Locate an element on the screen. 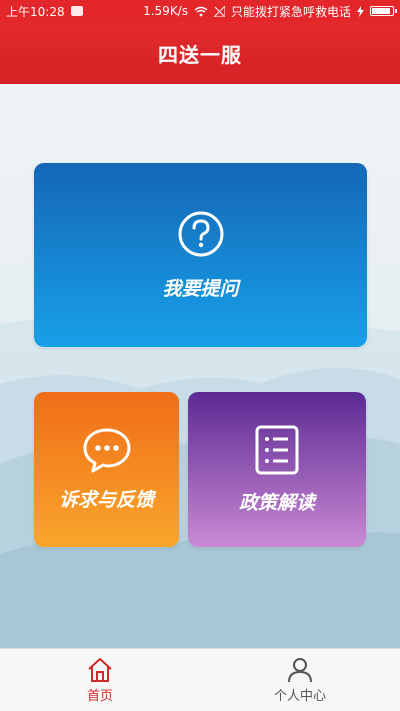 The height and width of the screenshot is (711, 400). nav-home-label: 首页 is located at coordinates (99, 696).